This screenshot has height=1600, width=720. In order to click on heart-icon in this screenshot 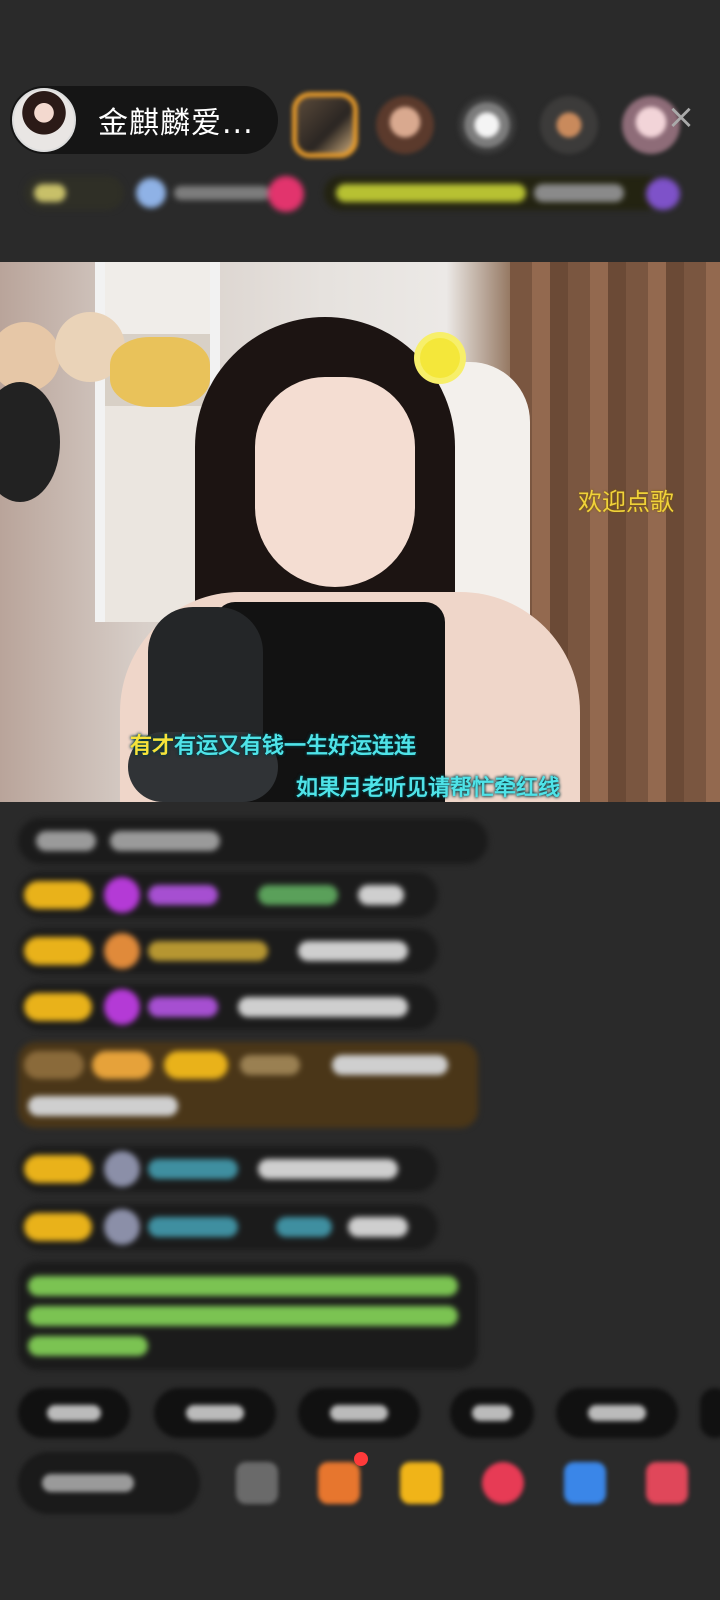, I will do `click(503, 1483)`.